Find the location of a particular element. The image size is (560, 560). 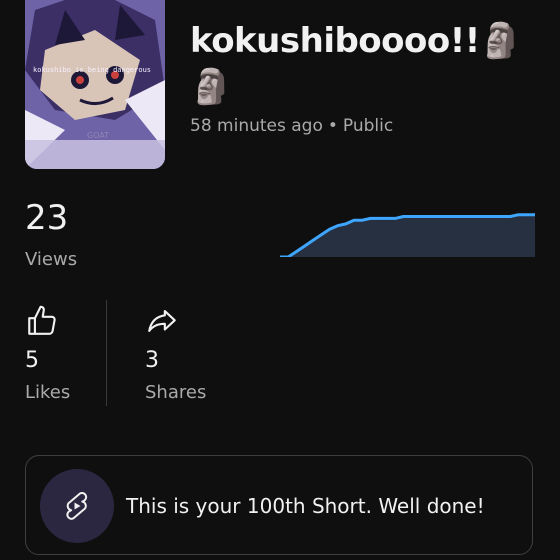

visibility-status: Public is located at coordinates (368, 126).